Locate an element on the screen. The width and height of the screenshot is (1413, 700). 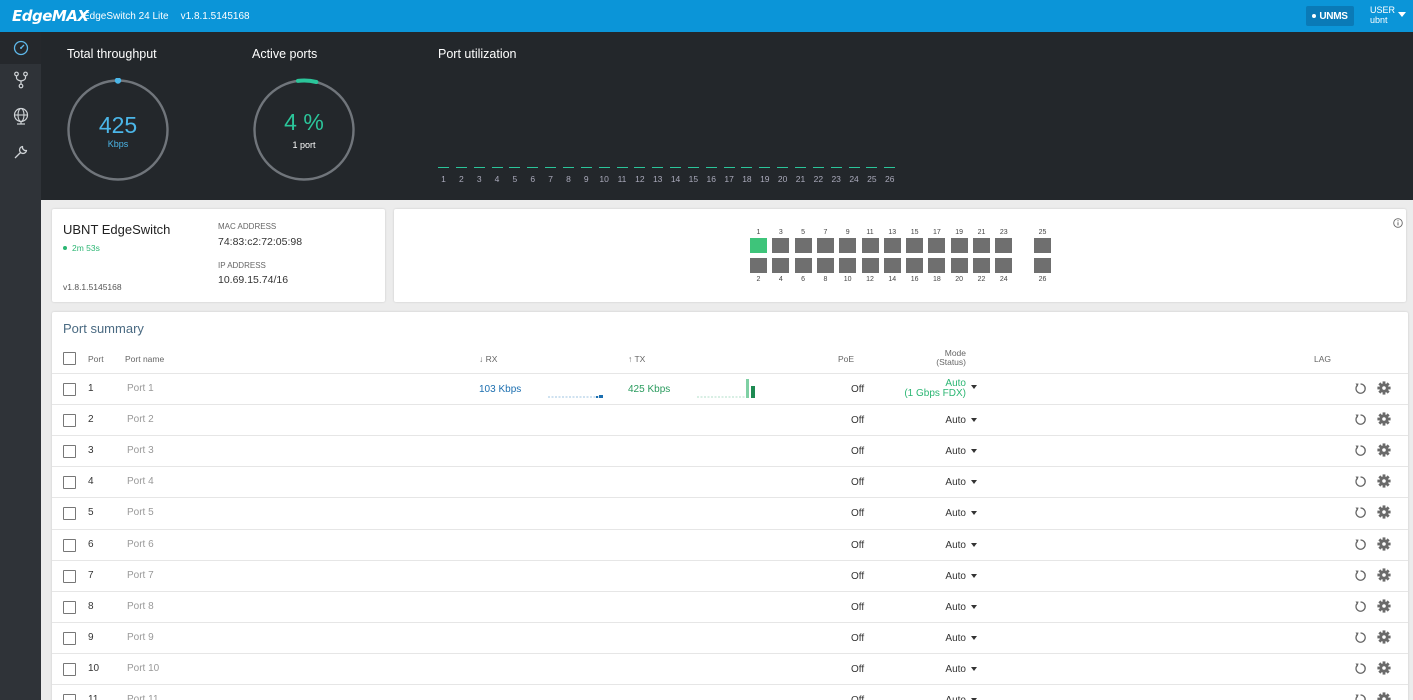
column-port: Port is located at coordinates (96, 359).